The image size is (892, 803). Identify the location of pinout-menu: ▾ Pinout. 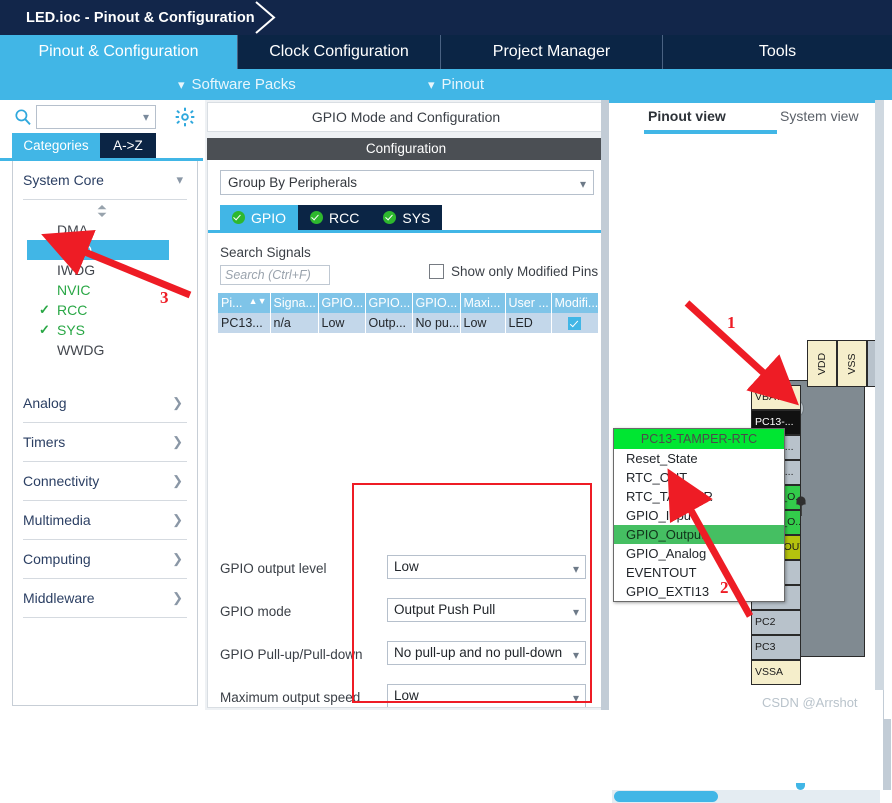
(456, 84).